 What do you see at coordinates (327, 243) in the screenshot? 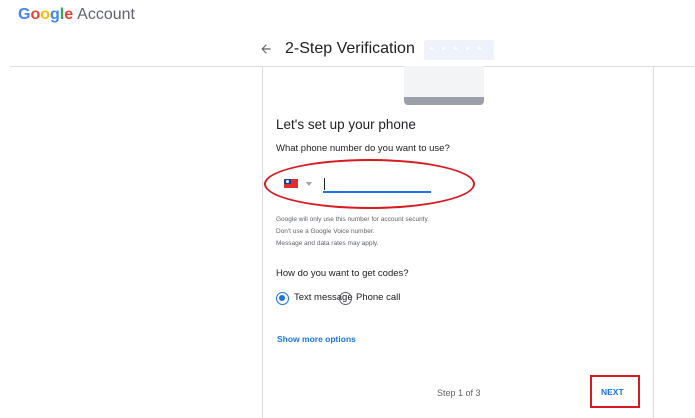
I see `rates-note: Message and data rates may apply.` at bounding box center [327, 243].